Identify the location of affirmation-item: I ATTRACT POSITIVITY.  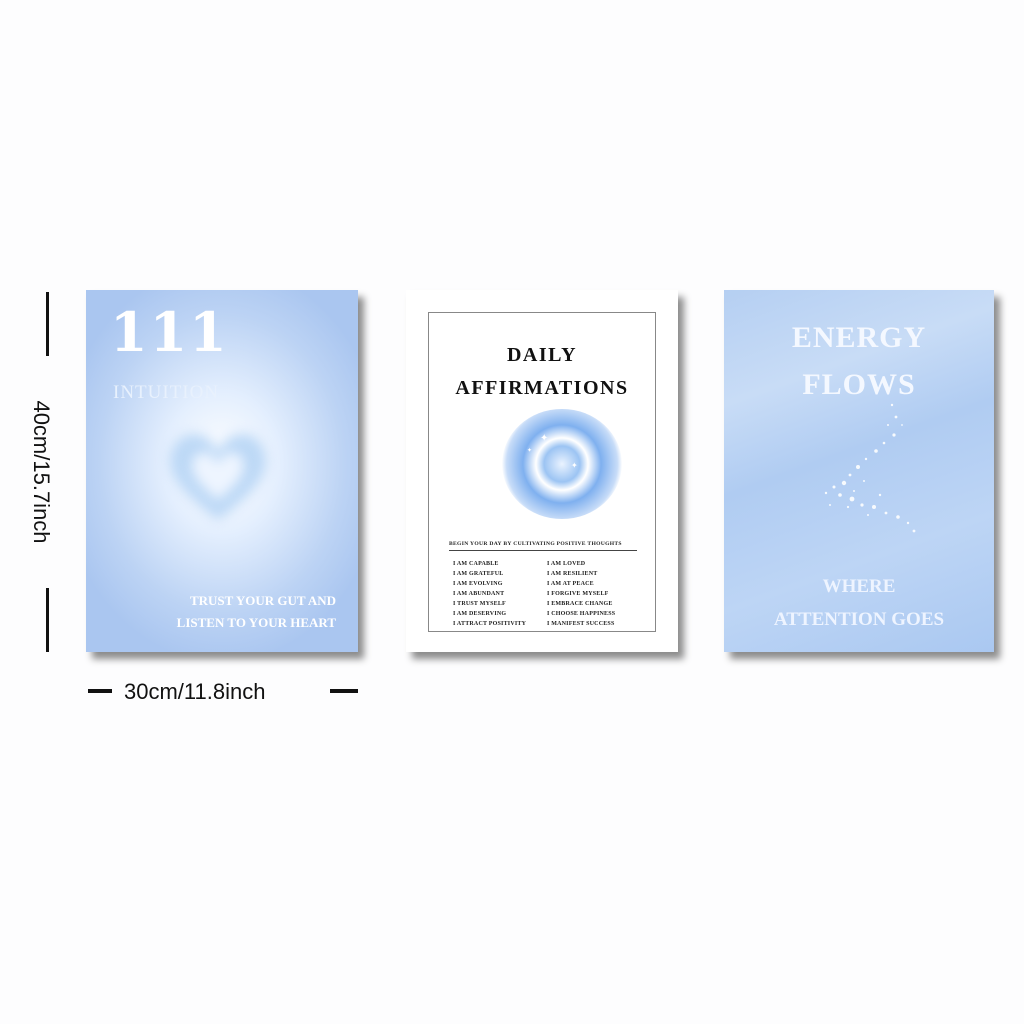
(490, 624).